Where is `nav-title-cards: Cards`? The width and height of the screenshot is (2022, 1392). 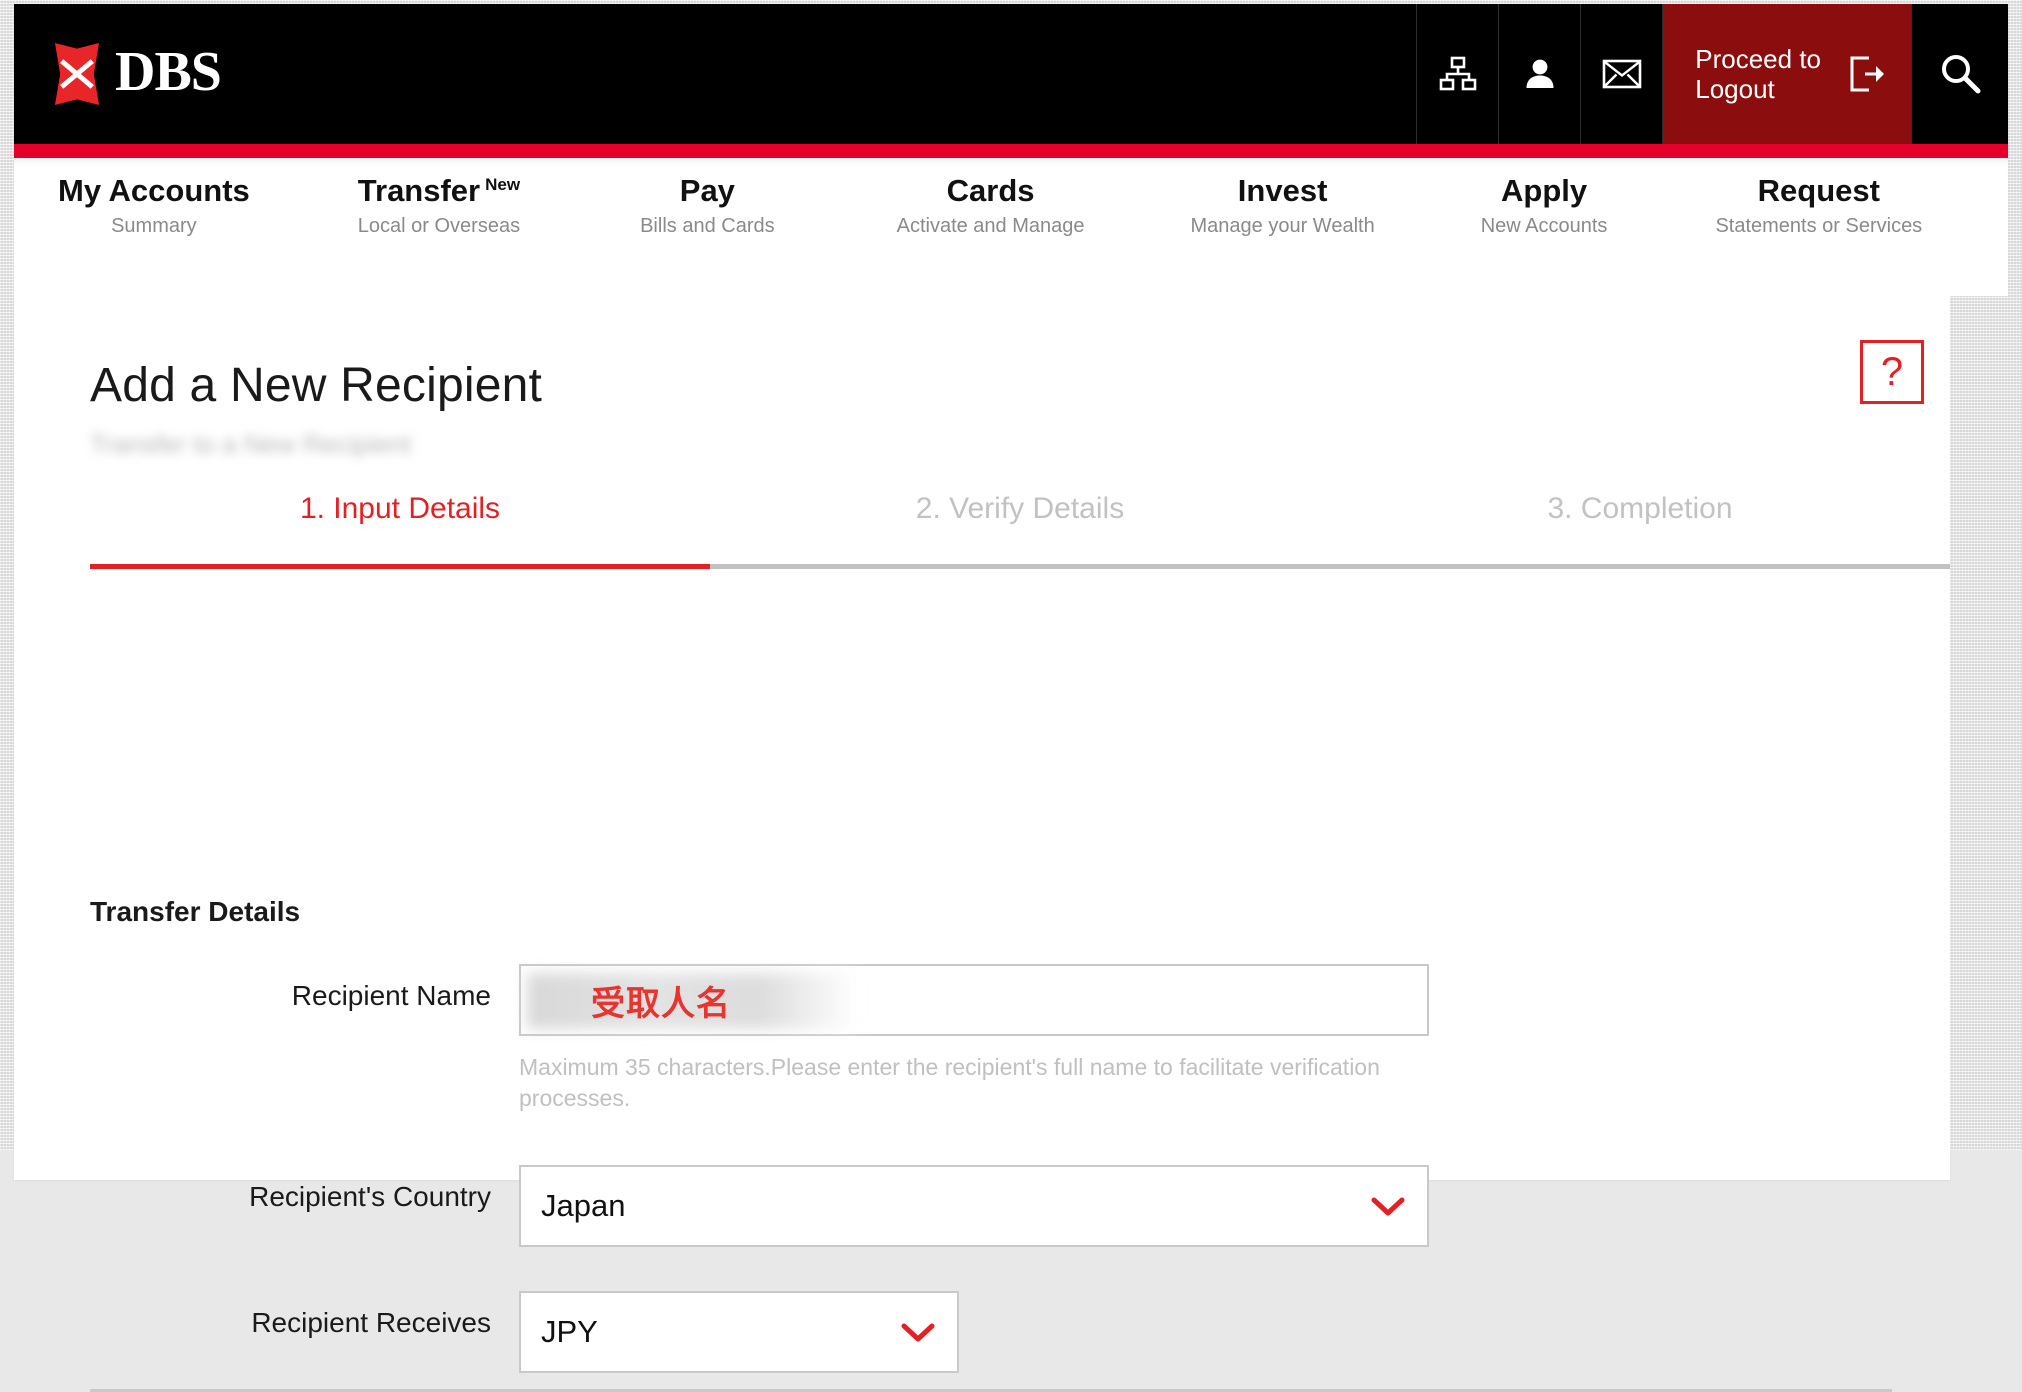
nav-title-cards: Cards is located at coordinates (990, 190).